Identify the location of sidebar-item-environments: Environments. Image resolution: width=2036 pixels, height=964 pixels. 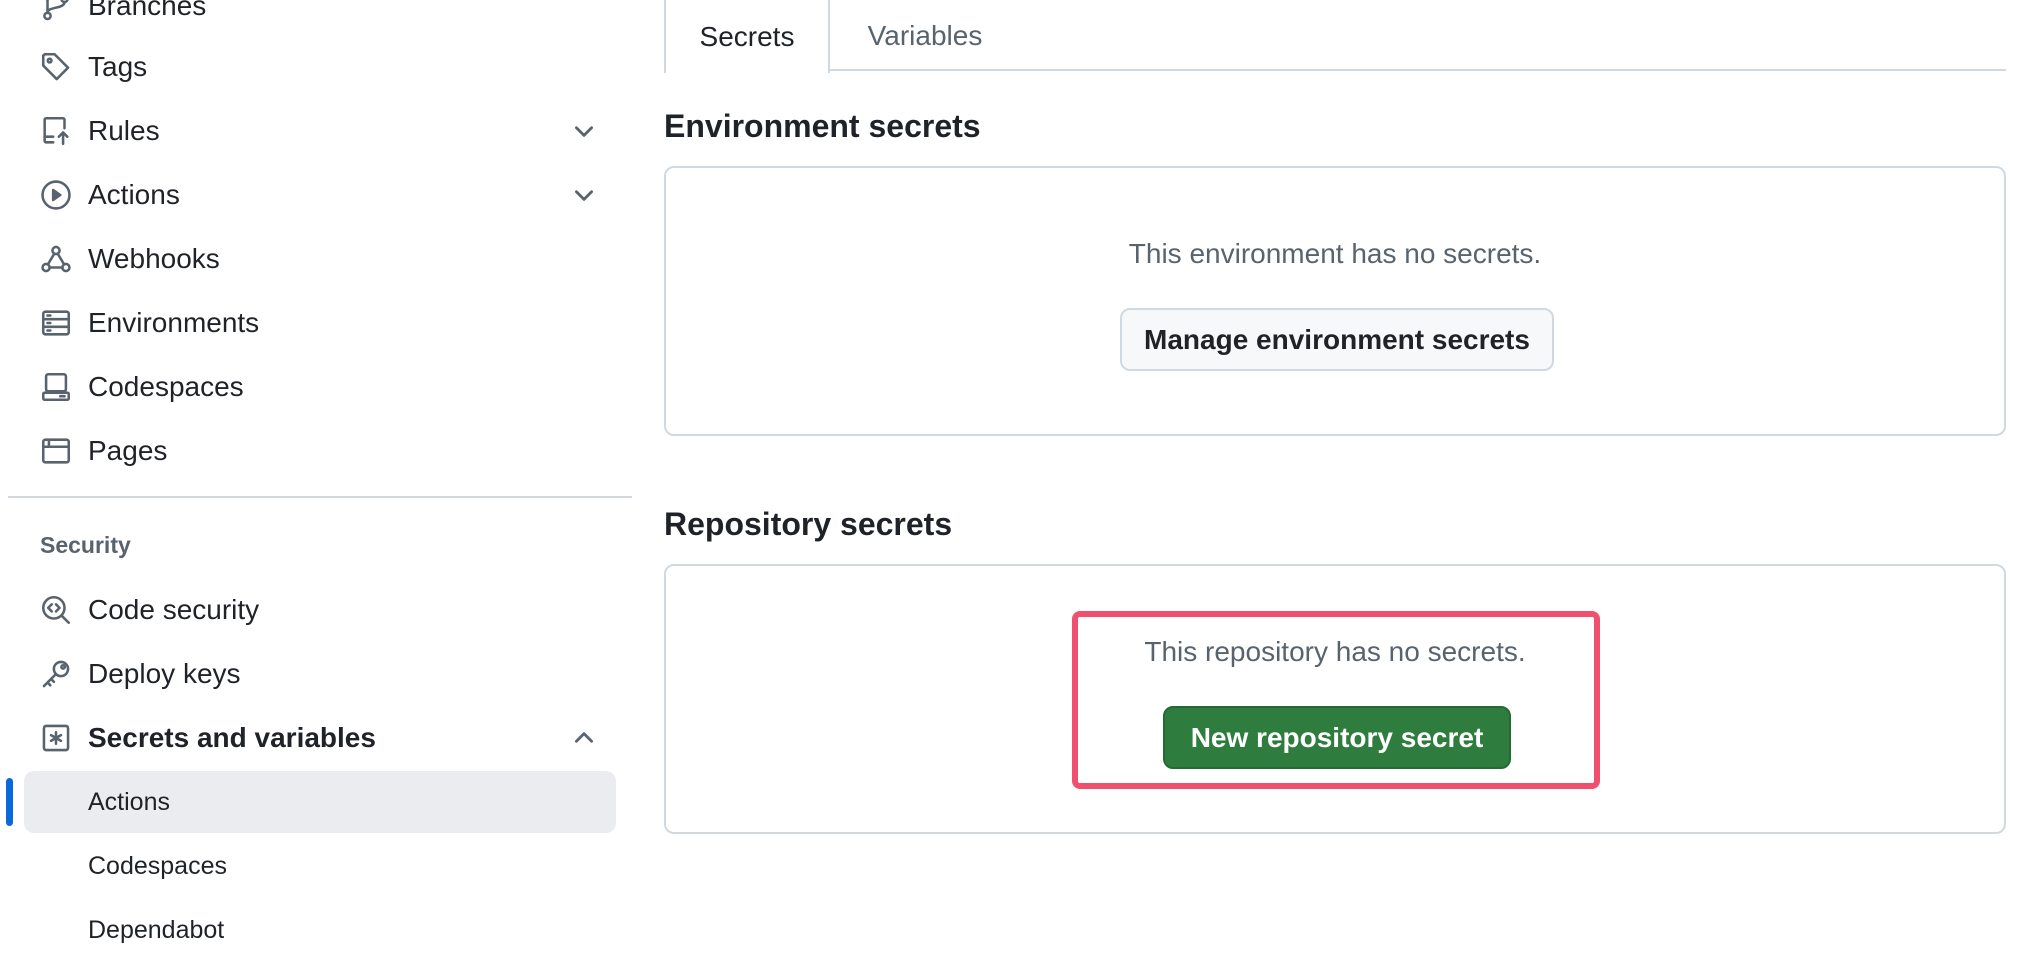
(310, 323).